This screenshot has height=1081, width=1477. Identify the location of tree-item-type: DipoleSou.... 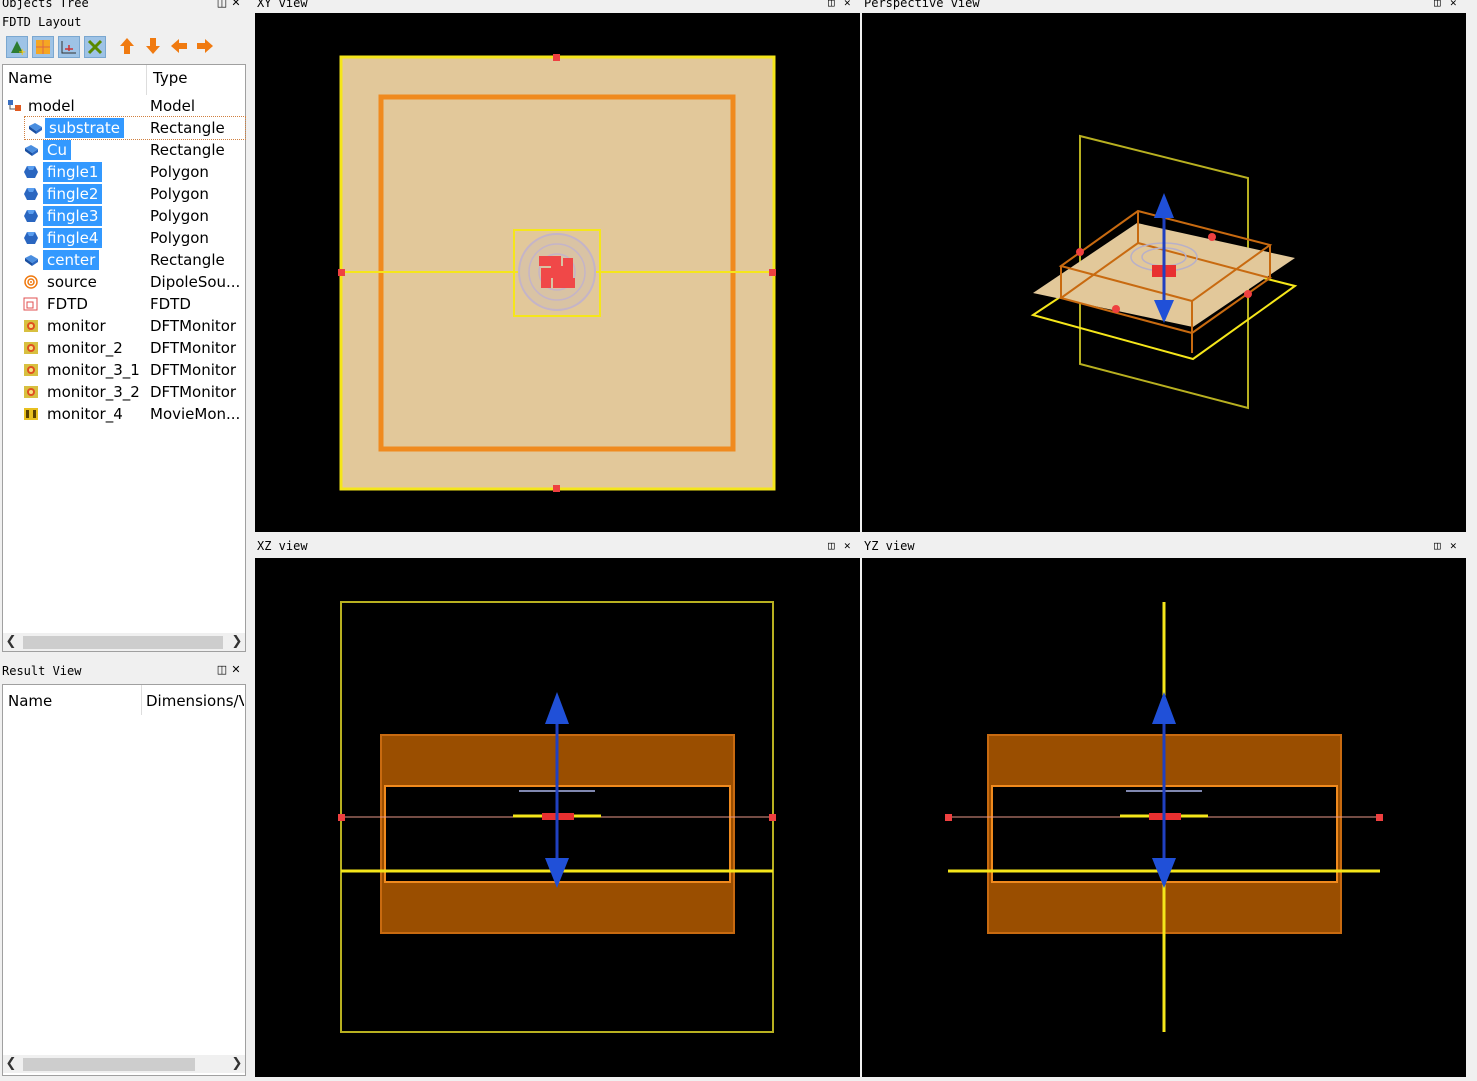
(195, 282).